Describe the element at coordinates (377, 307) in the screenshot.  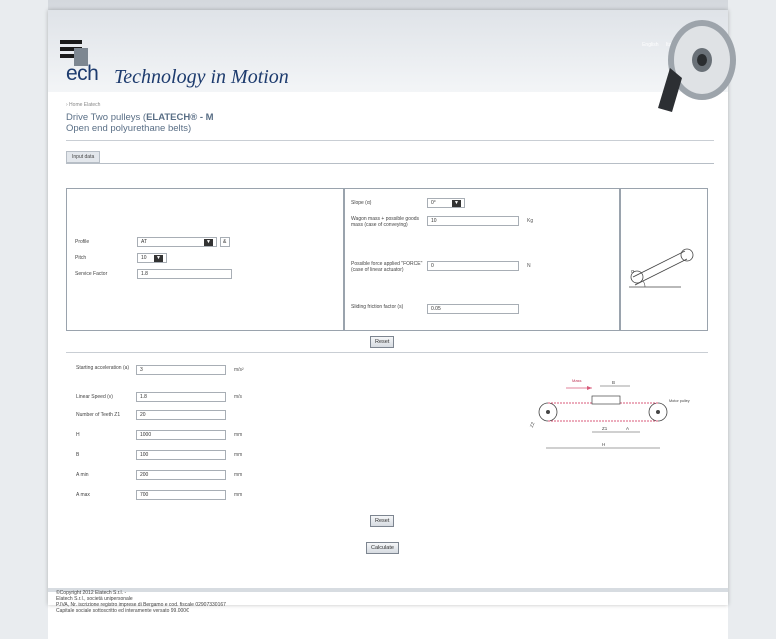
I see `friction-label: Sliding friction factor (s)` at that location.